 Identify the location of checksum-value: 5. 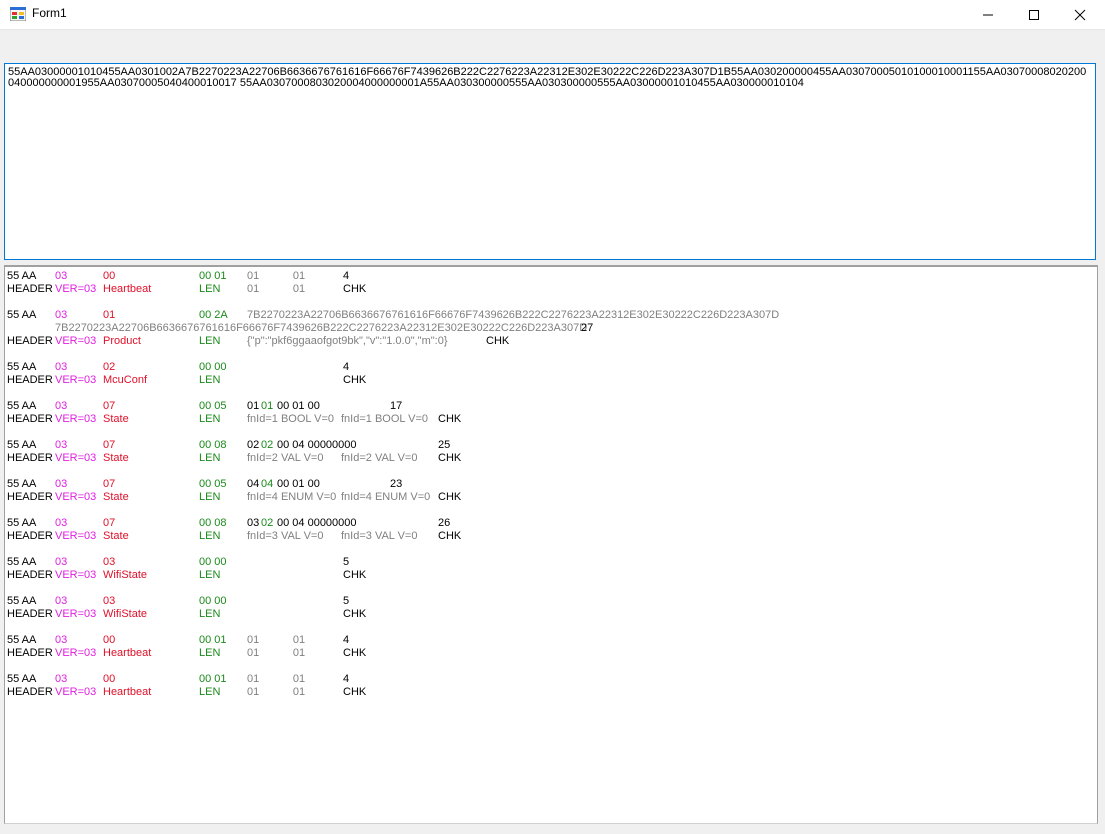
(346, 601).